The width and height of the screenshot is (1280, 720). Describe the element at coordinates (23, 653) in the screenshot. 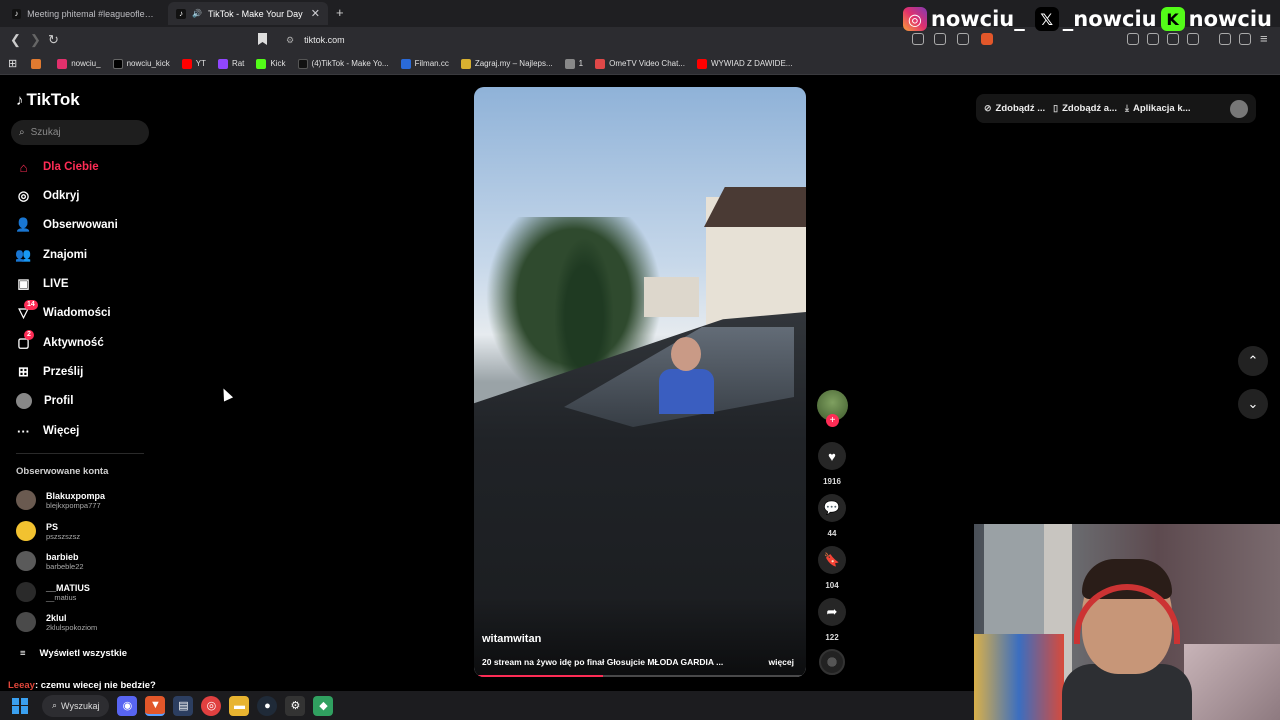

I see `list-icon: ≡` at that location.